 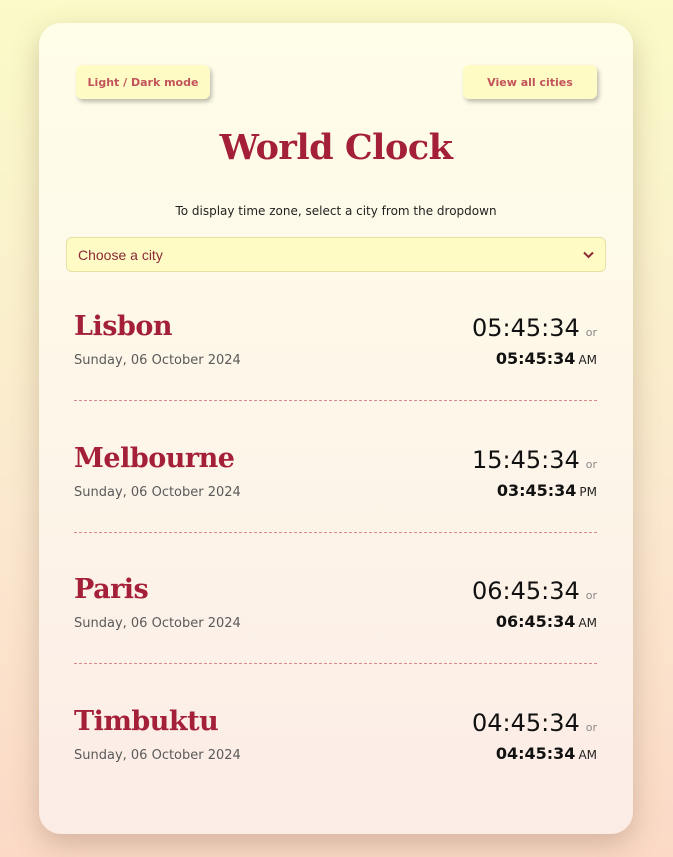 I want to click on view-all-cities-button: View all cities, so click(x=530, y=82).